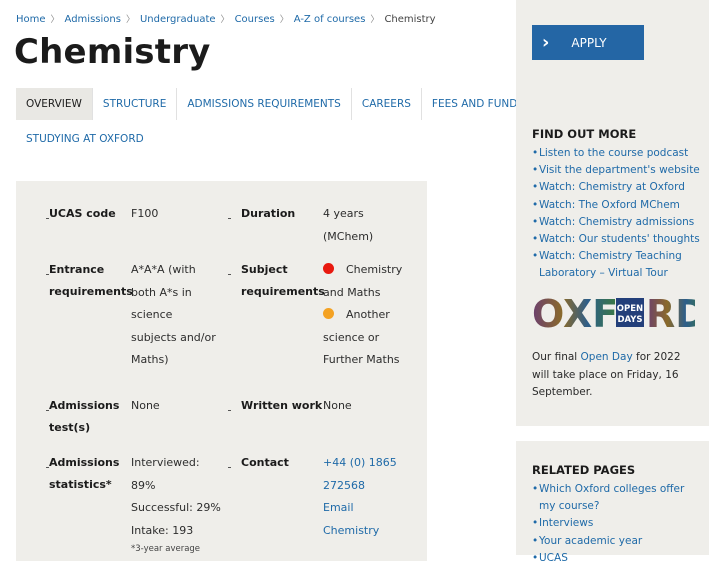 The height and width of the screenshot is (567, 709). I want to click on contact-phone-link: +44 (0) 1865 272568, so click(360, 474).